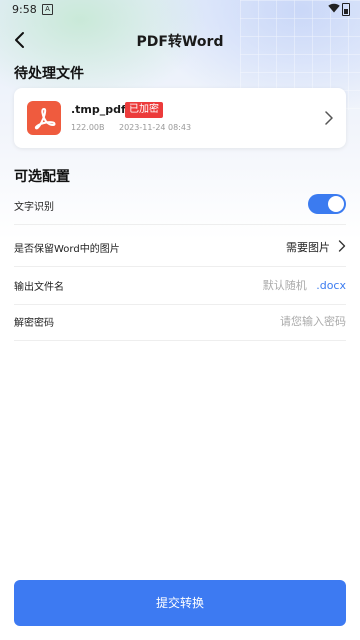 This screenshot has height=640, width=360. Describe the element at coordinates (34, 323) in the screenshot. I see `password-label: 解密密码` at that location.